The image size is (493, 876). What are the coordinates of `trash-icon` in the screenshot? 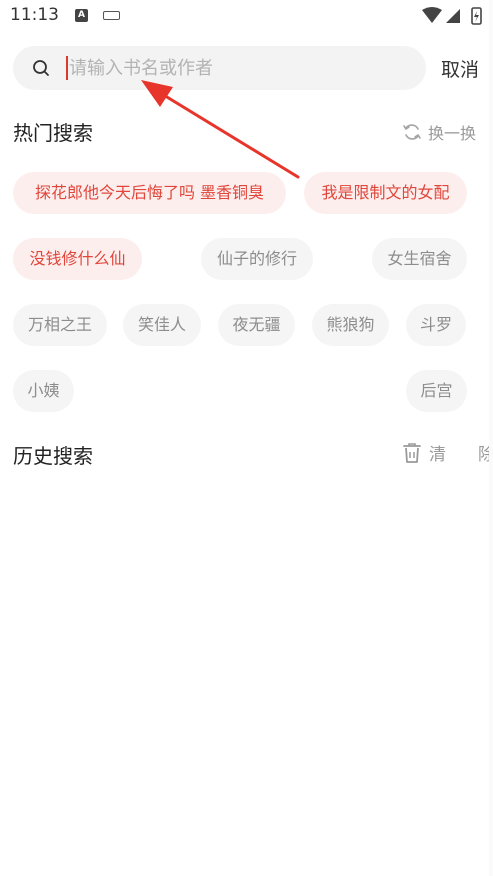 It's located at (412, 452).